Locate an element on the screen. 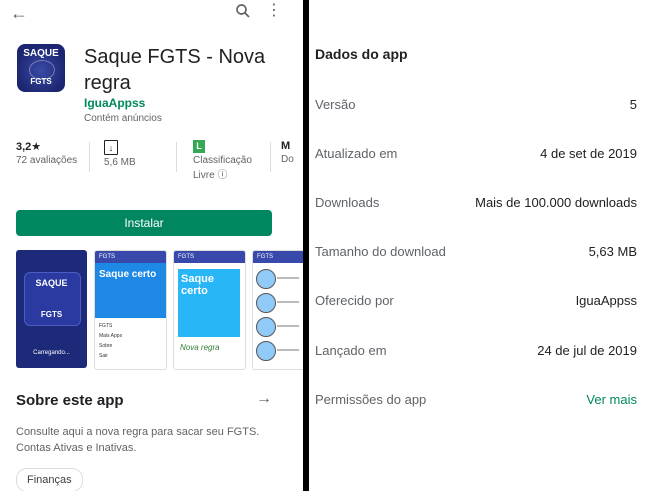 Image resolution: width=650 pixels, height=491 pixels. search-icon is located at coordinates (243, 11).